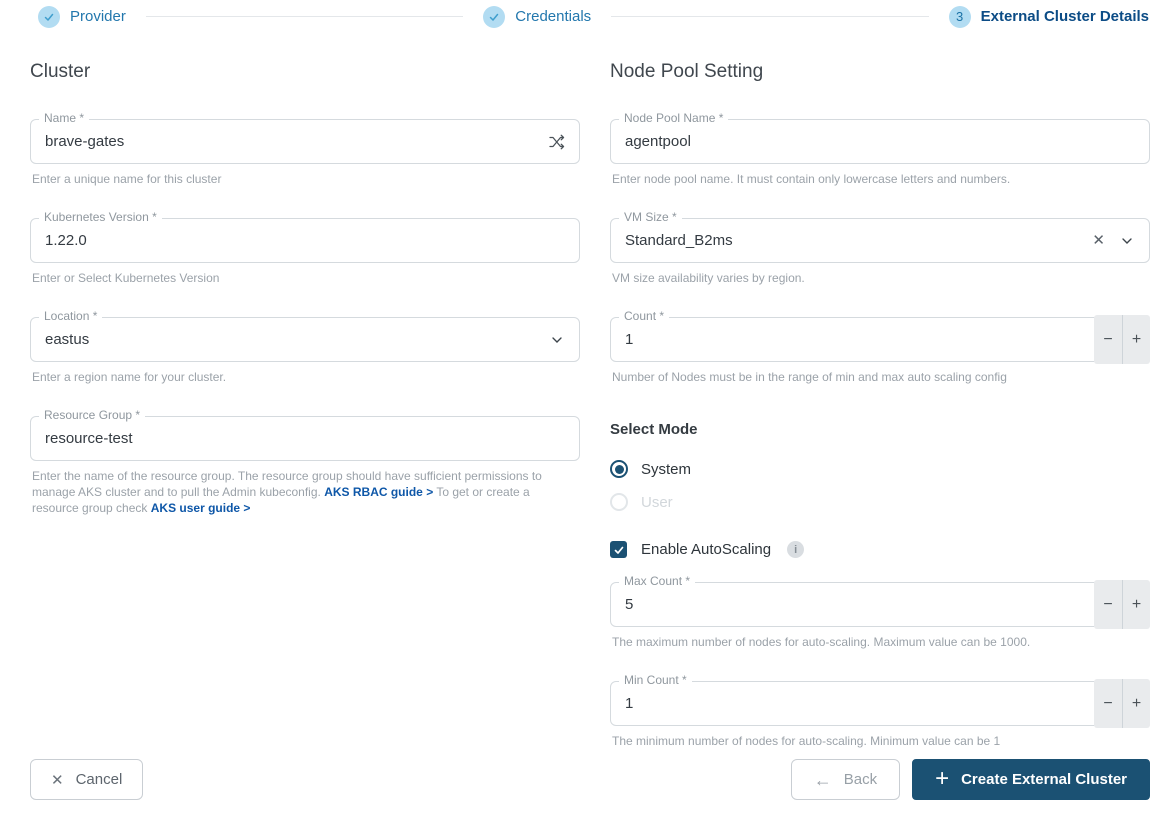 Image resolution: width=1173 pixels, height=821 pixels. I want to click on clear-icon: ✕, so click(1098, 240).